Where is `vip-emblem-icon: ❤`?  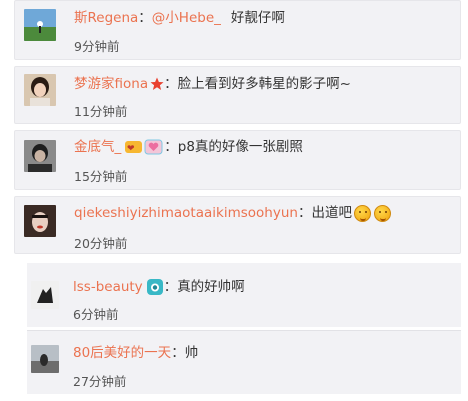 vip-emblem-icon: ❤ is located at coordinates (144, 147).